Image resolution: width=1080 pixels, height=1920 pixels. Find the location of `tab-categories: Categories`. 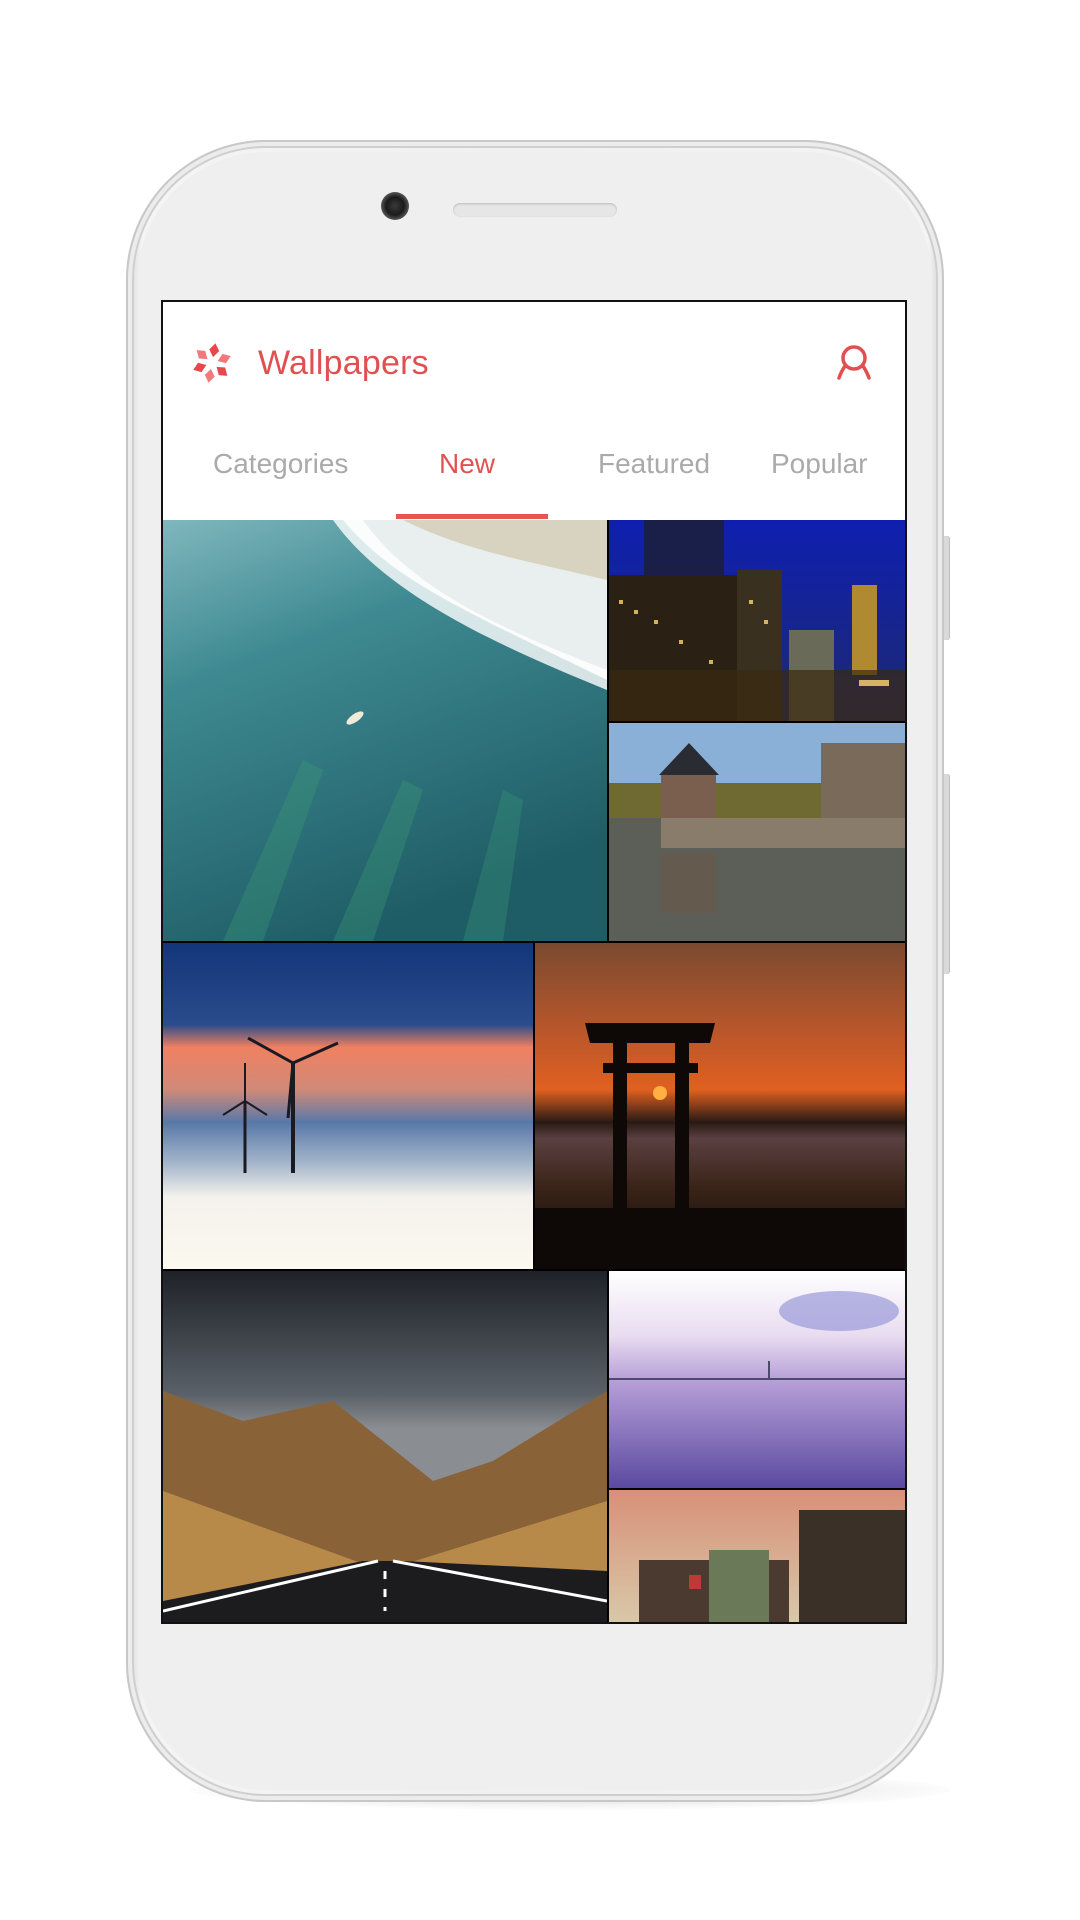

tab-categories: Categories is located at coordinates (280, 464).